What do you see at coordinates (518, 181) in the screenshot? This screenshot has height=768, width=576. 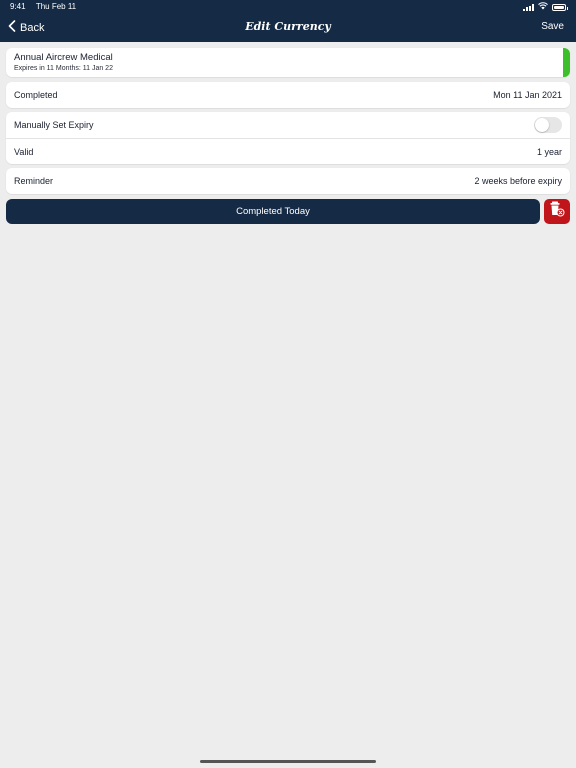 I see `reminder-value: 2 weeks before expiry` at bounding box center [518, 181].